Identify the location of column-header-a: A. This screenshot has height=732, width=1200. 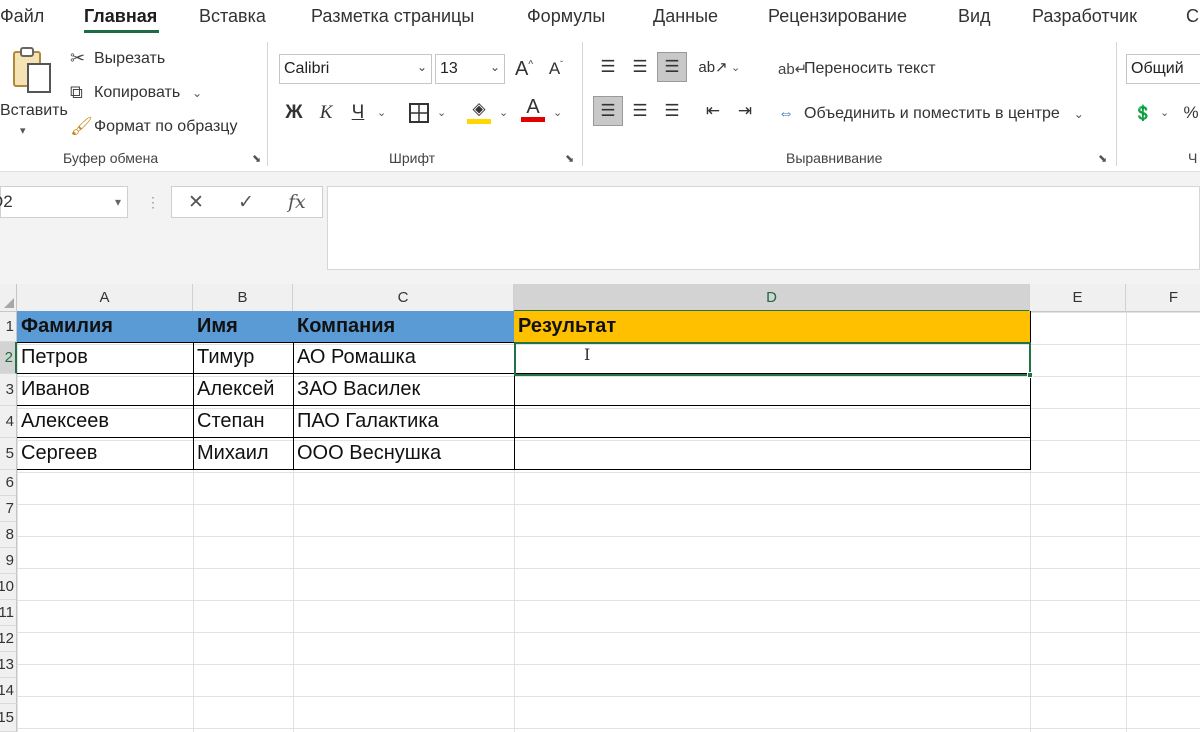
(105, 298).